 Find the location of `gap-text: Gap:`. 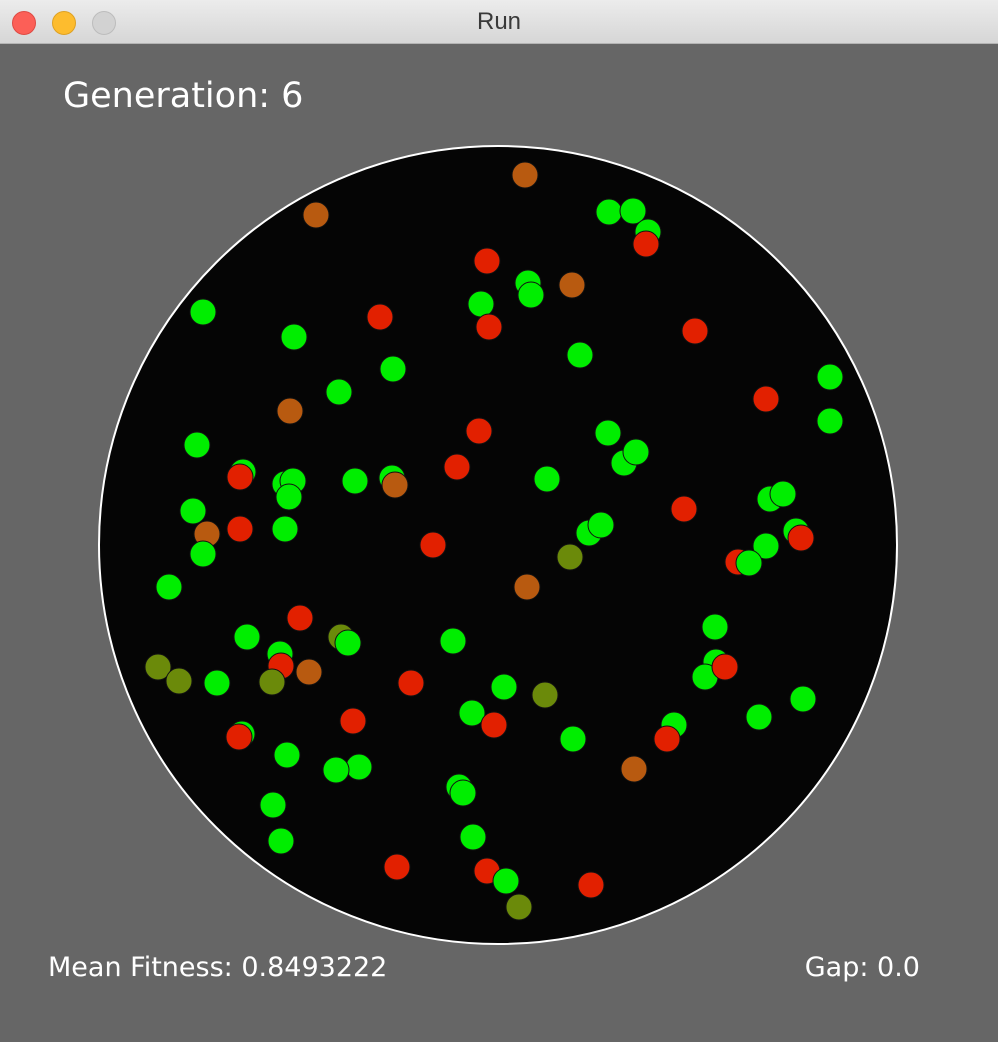

gap-text: Gap: is located at coordinates (841, 967).